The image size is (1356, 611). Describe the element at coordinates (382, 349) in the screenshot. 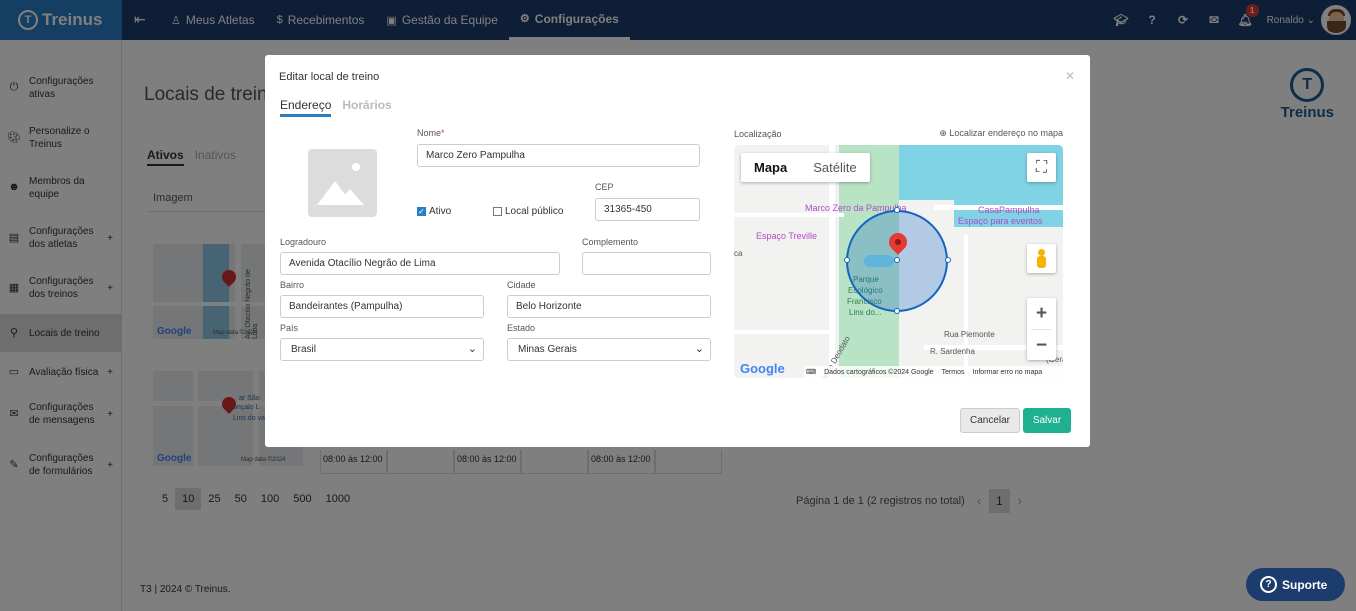

I see `pais-select: Brasil ⌄` at that location.